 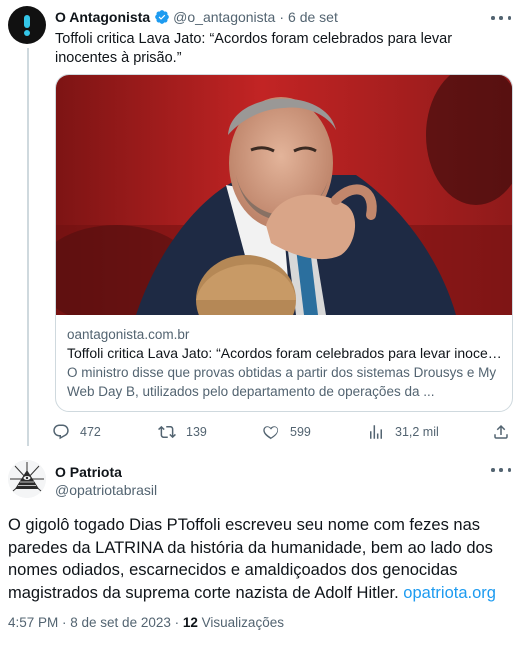 What do you see at coordinates (102, 17) in the screenshot?
I see `display-name: O Antagonista` at bounding box center [102, 17].